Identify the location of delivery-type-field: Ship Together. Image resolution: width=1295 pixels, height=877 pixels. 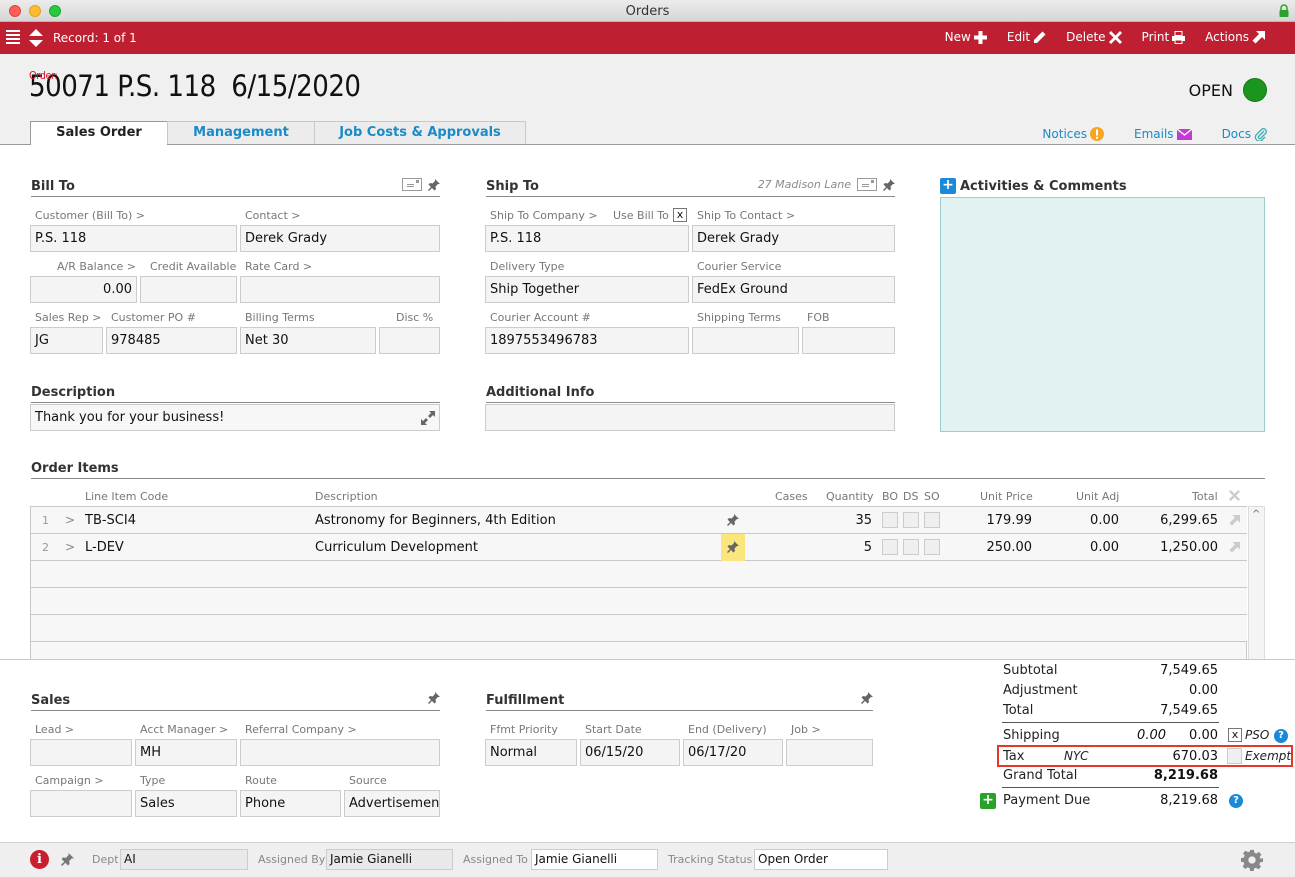
(587, 289).